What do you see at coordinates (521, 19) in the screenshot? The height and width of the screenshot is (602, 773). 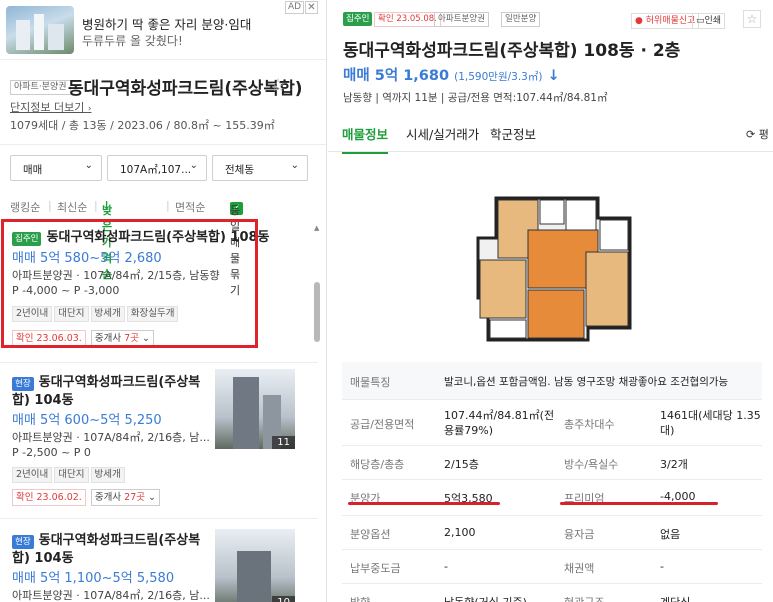 I see `sale-type-tag: 일반분양` at bounding box center [521, 19].